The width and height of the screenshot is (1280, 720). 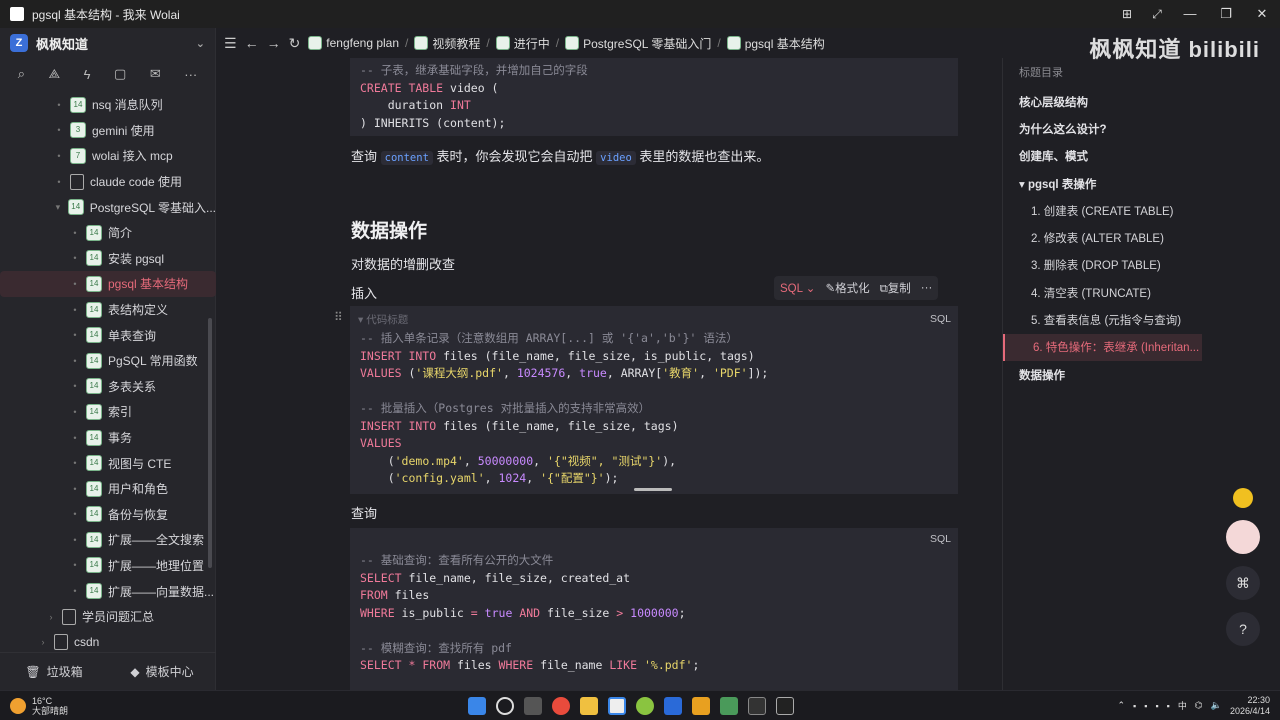 I want to click on share-icon: ⟁, so click(x=55, y=74).